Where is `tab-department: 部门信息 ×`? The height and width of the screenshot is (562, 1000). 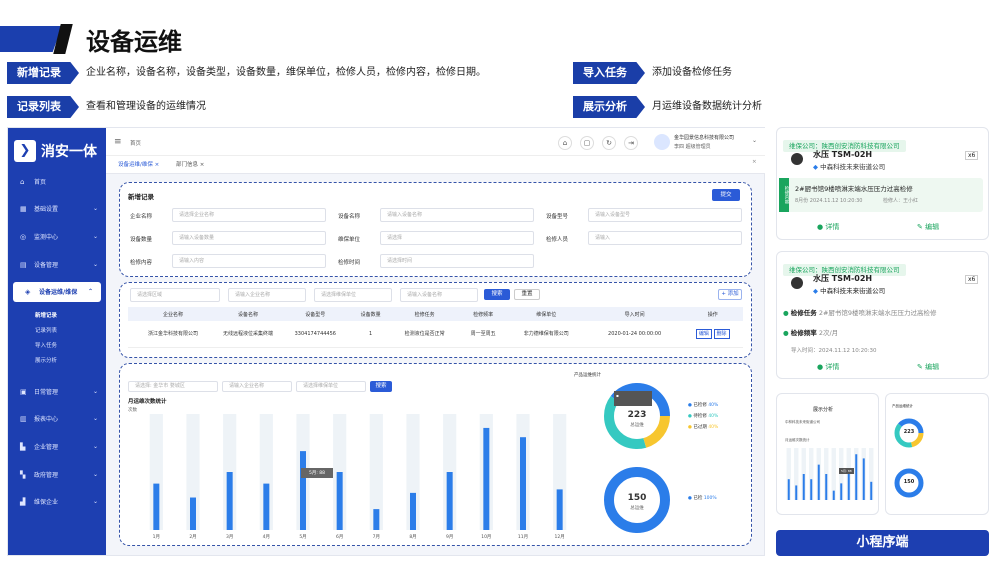
tab-department: 部门信息 × is located at coordinates (190, 164).